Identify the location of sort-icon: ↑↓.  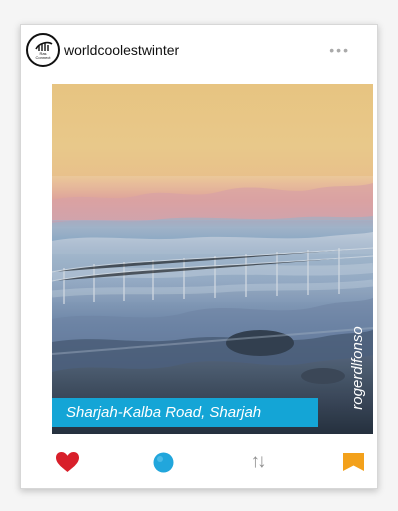
(258, 461).